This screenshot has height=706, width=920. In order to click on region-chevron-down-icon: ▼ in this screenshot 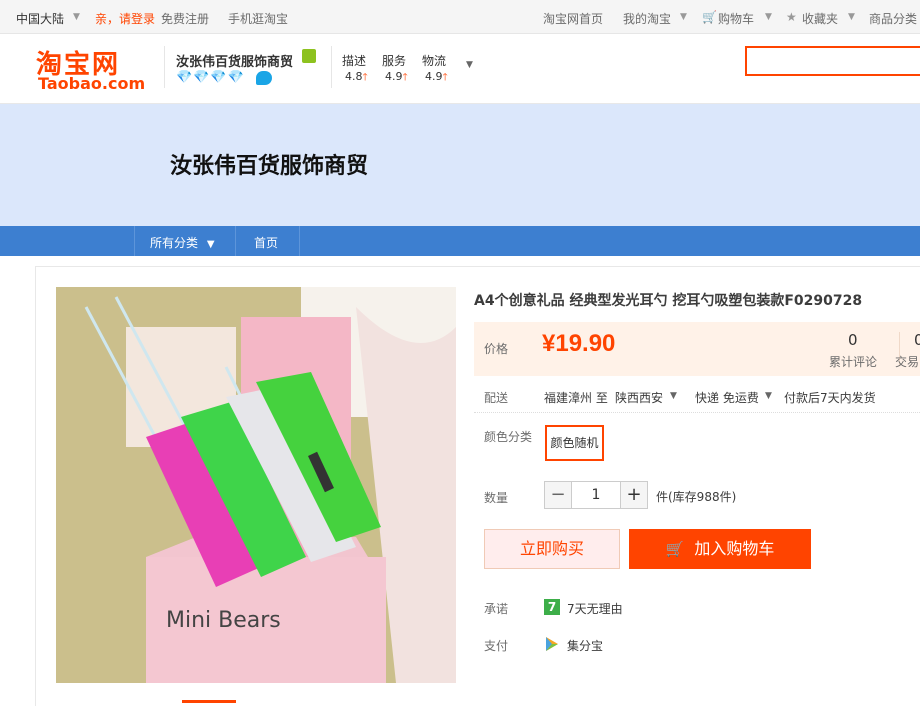, I will do `click(76, 17)`.